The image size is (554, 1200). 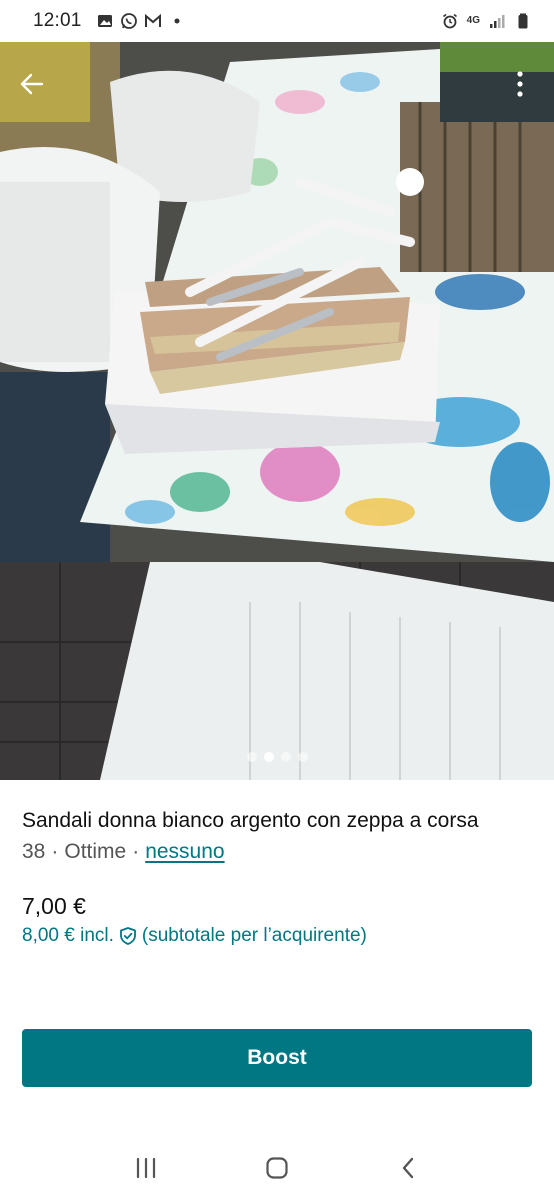 I want to click on recent-apps-button, so click(x=146, y=1168).